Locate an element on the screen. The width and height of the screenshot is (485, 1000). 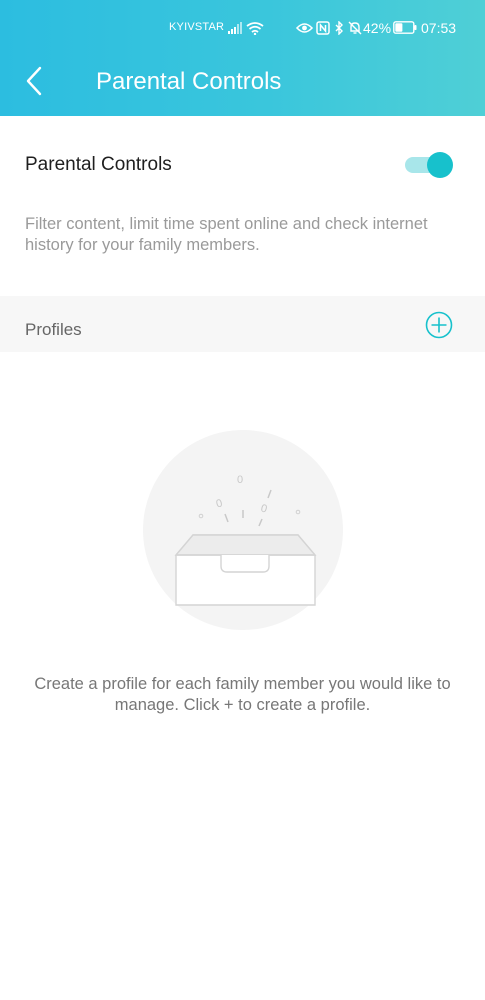
bluetooth-icon is located at coordinates (339, 28).